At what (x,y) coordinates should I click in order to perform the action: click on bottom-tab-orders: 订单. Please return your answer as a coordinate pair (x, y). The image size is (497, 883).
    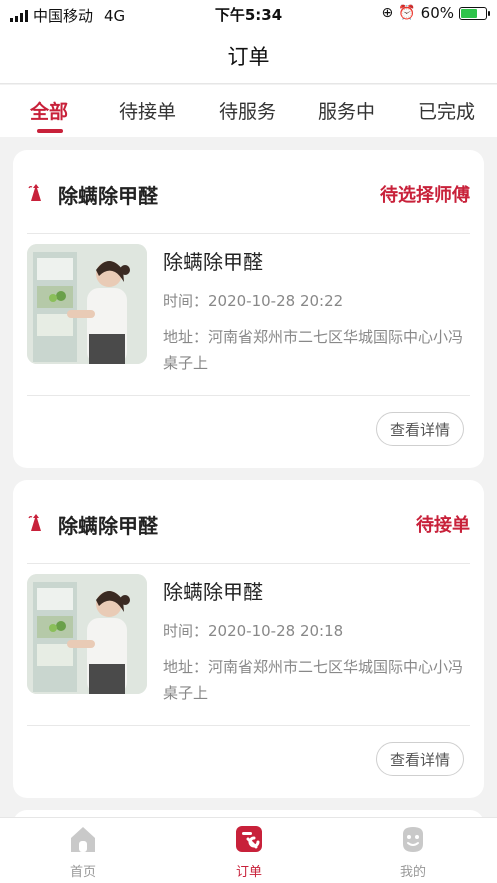
    Looking at the image, I should click on (249, 852).